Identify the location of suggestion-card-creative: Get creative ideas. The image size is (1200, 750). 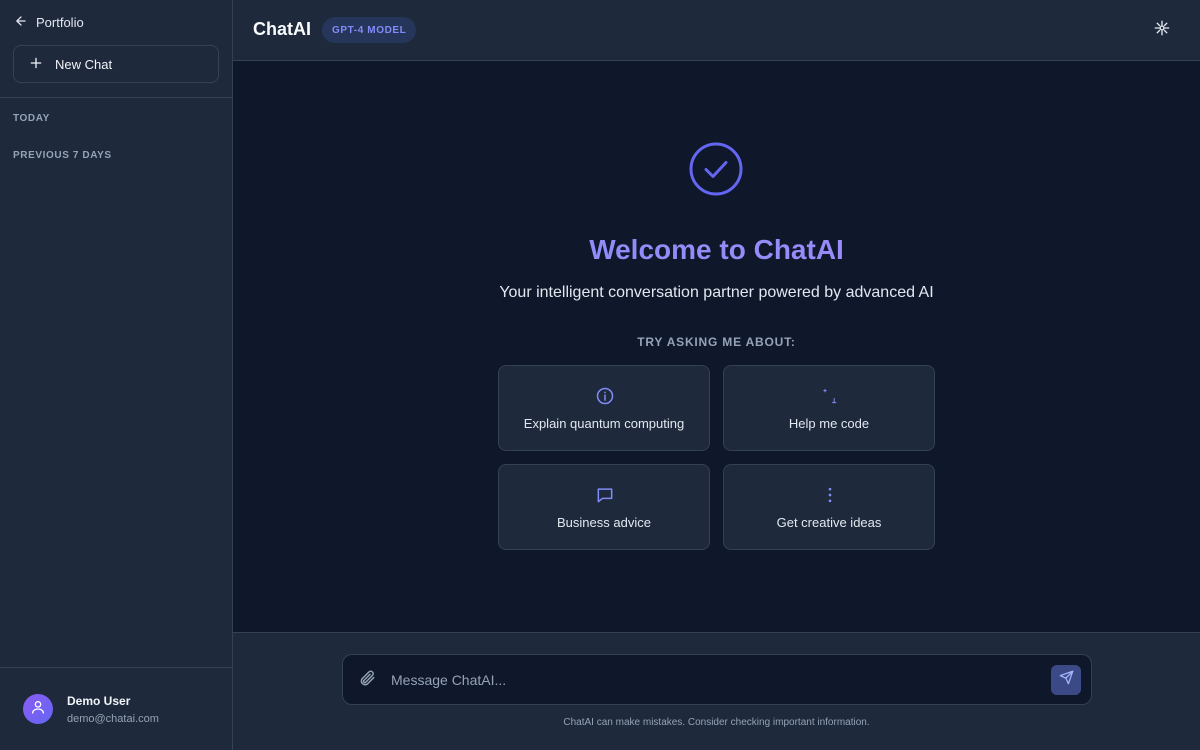
(829, 507).